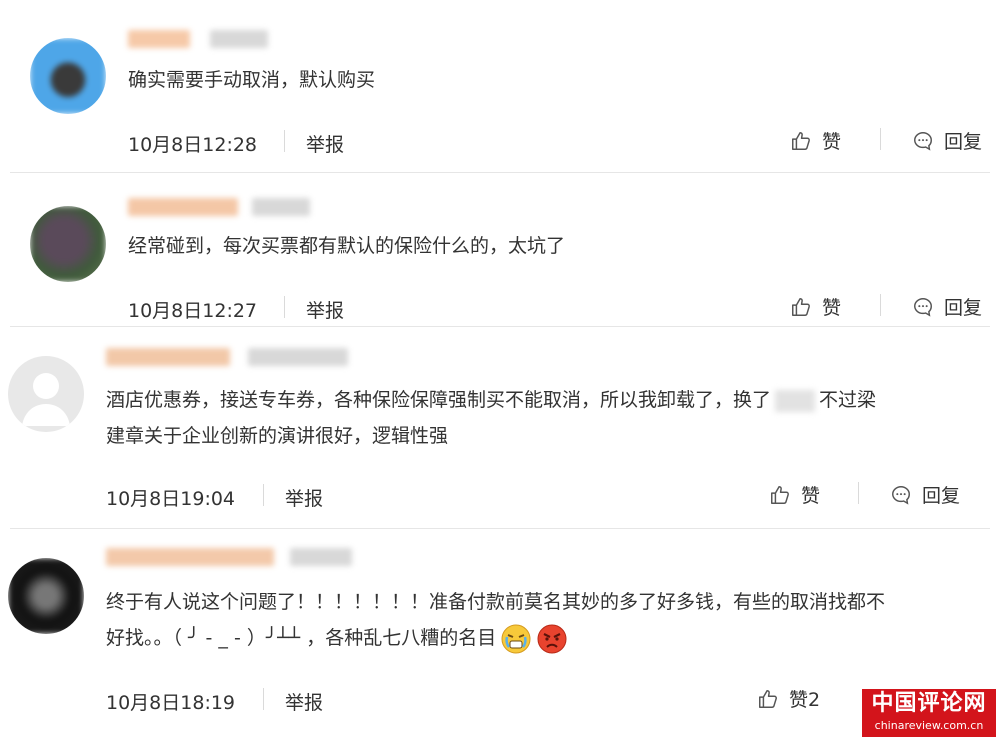 The image size is (1000, 741). I want to click on comment-time: 10月8日12:27, so click(193, 311).